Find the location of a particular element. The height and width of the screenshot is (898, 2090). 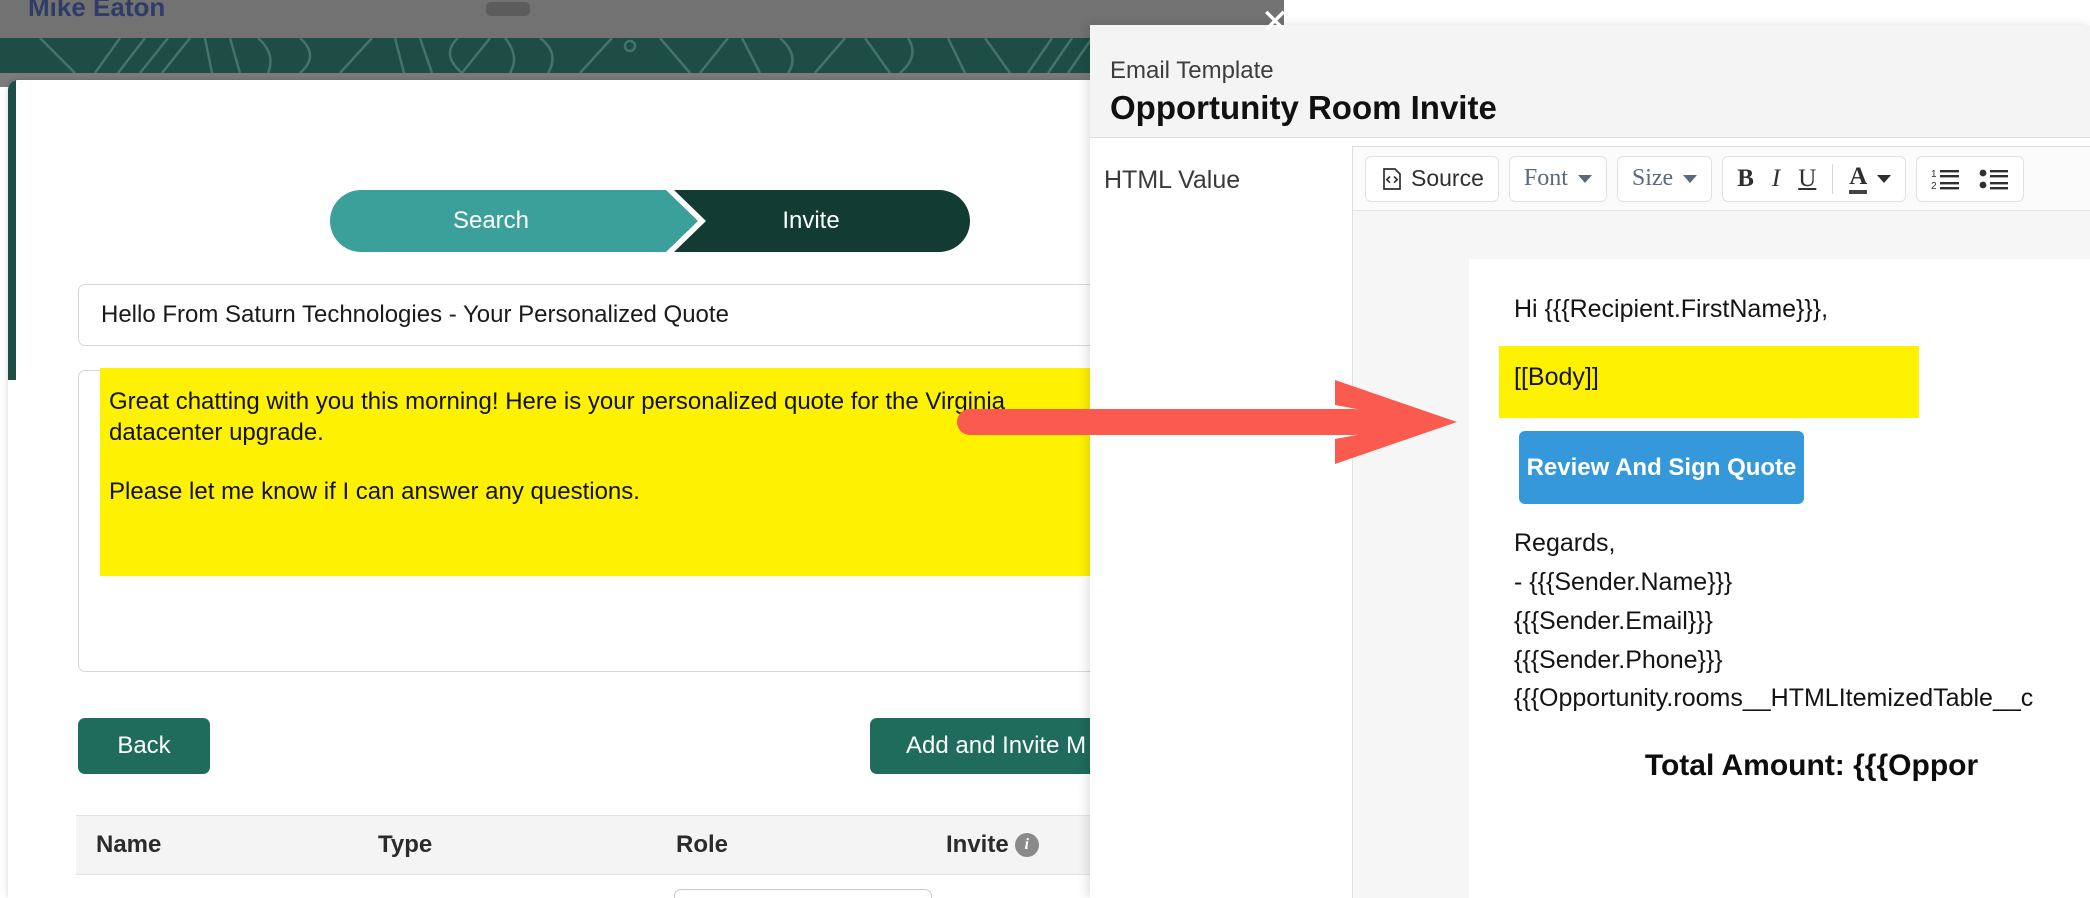

font-dropdown: Font is located at coordinates (1558, 179).